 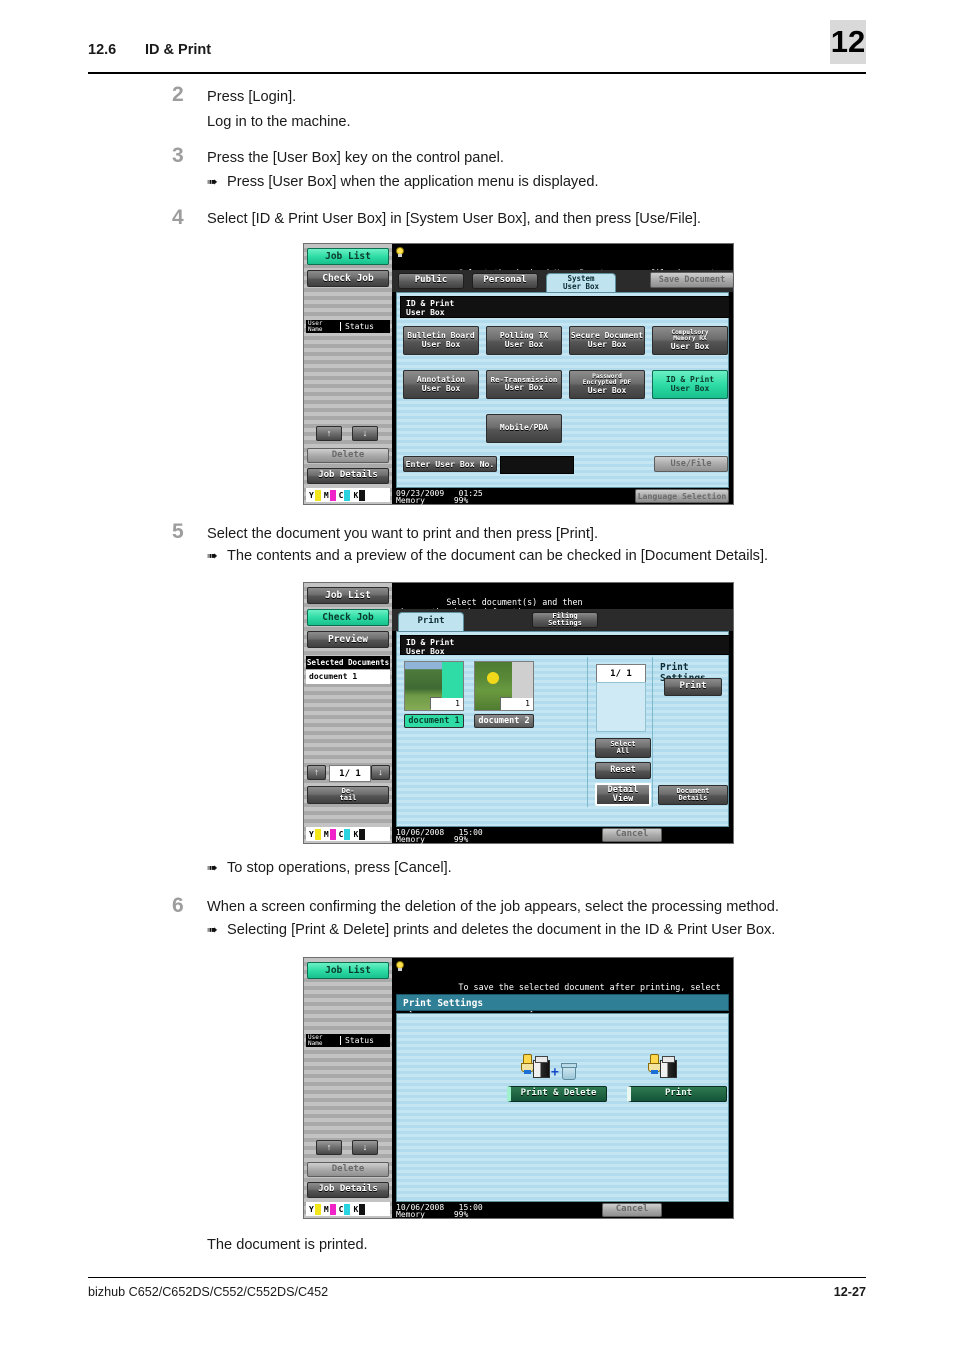 I want to click on panel1-delete-button: Delete, so click(x=348, y=455).